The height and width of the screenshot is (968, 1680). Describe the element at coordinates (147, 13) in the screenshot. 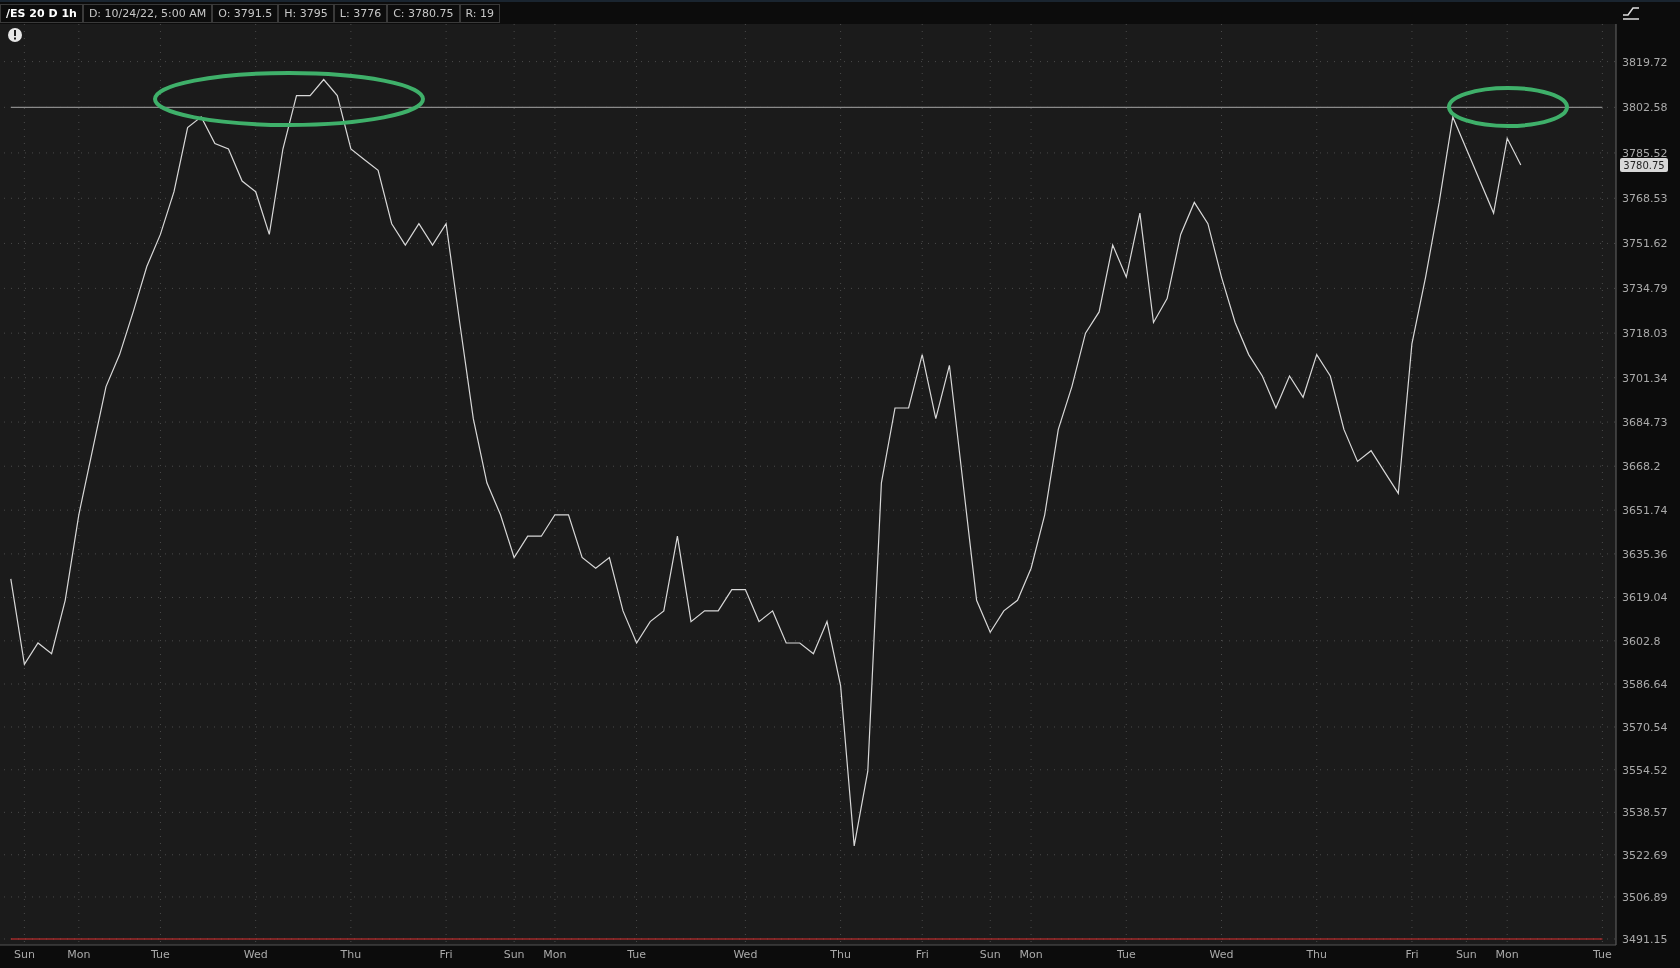

I see `quote-field: D: 10/24/22, 5:00 AM` at that location.